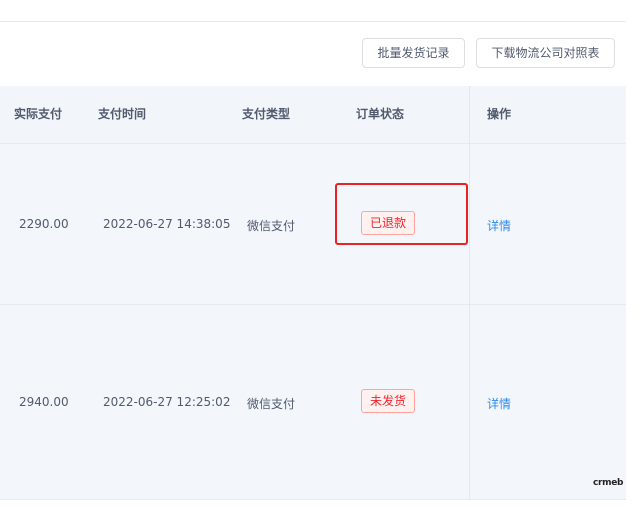 Image resolution: width=640 pixels, height=518 pixels. Describe the element at coordinates (122, 114) in the screenshot. I see `column-header-pay-time: 支付时间` at that location.